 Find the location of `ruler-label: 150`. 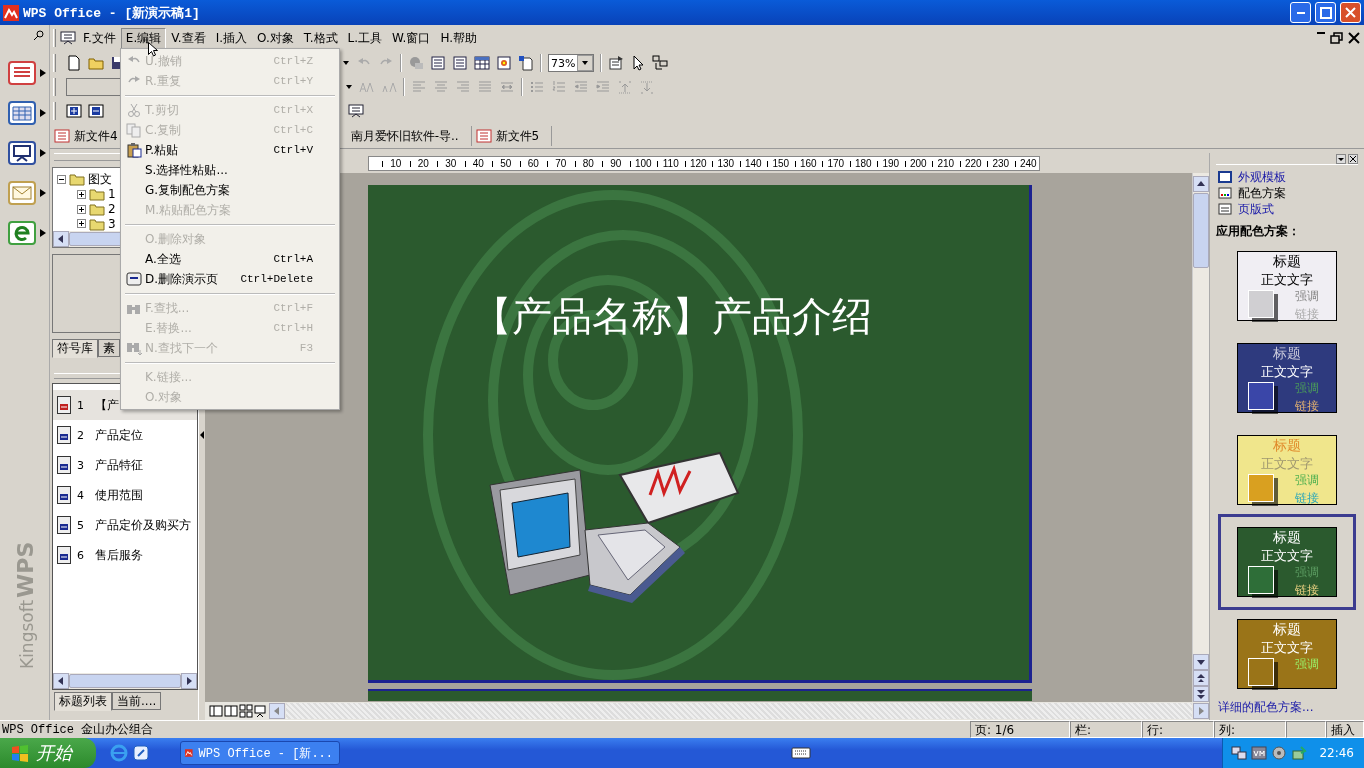

ruler-label: 150 is located at coordinates (781, 163).